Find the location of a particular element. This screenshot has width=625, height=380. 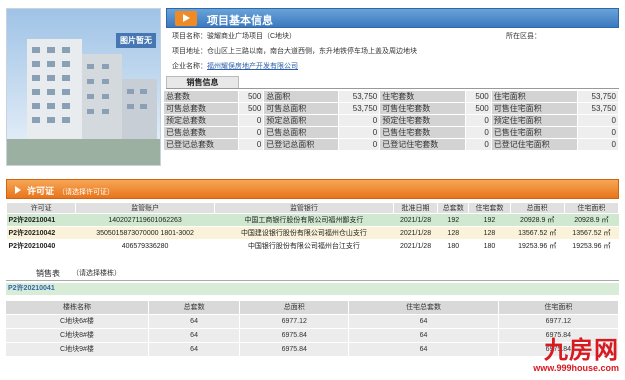

sales-table-tab: 销售表 is located at coordinates (48, 273).